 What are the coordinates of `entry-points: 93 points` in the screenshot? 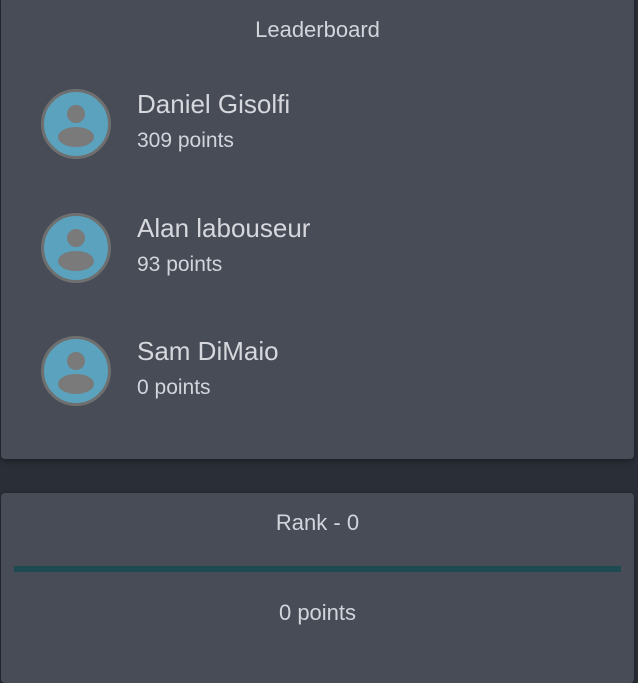 It's located at (180, 264).